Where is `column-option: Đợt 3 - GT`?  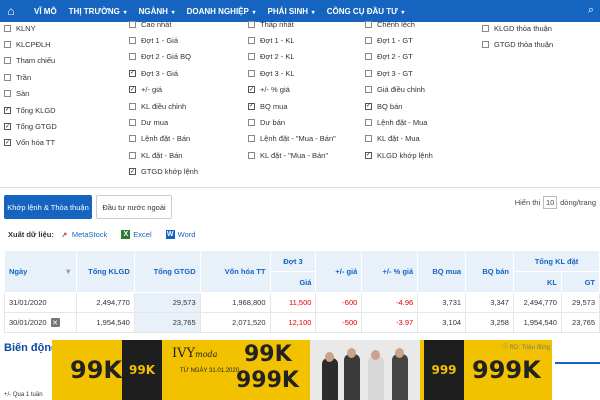 column-option: Đợt 3 - GT is located at coordinates (399, 73).